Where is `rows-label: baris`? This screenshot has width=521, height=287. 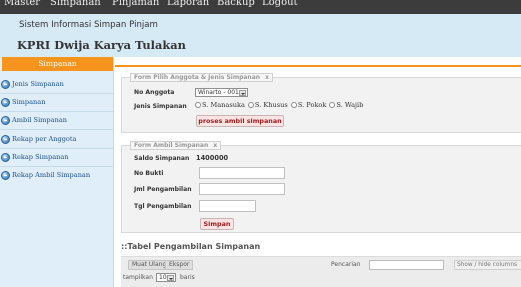 rows-label: baris is located at coordinates (187, 277).